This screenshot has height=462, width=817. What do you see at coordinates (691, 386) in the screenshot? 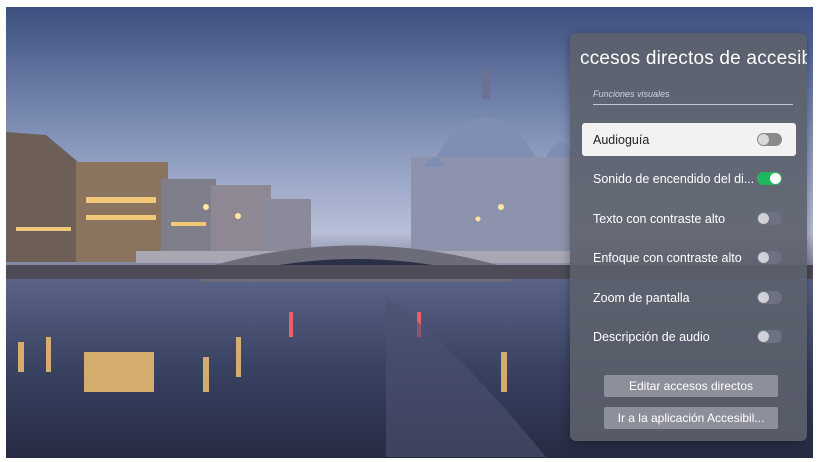
I see `edit-shortcuts-button: Editar accesos directos` at bounding box center [691, 386].